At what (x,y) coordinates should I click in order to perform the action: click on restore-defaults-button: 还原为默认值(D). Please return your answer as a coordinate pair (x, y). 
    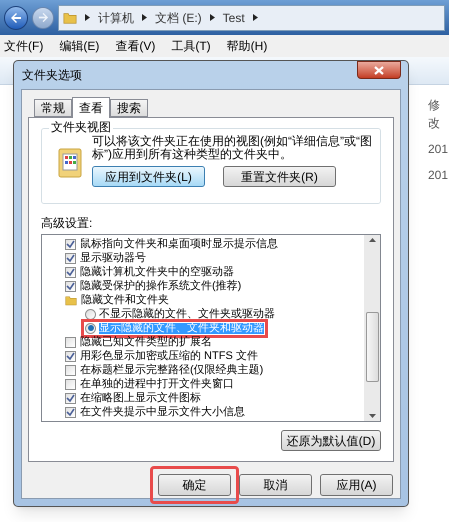
    Looking at the image, I should click on (331, 440).